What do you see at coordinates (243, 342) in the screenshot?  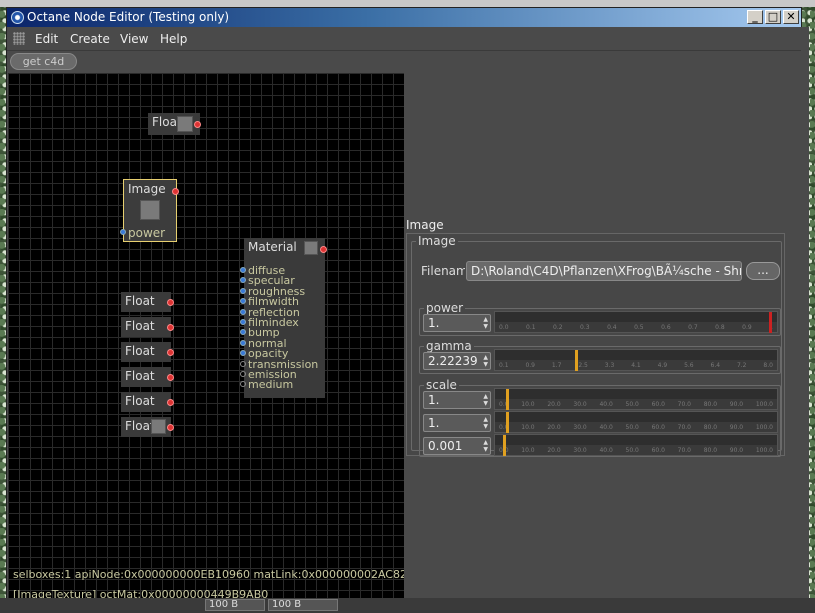 I see `input-pin-normal` at bounding box center [243, 342].